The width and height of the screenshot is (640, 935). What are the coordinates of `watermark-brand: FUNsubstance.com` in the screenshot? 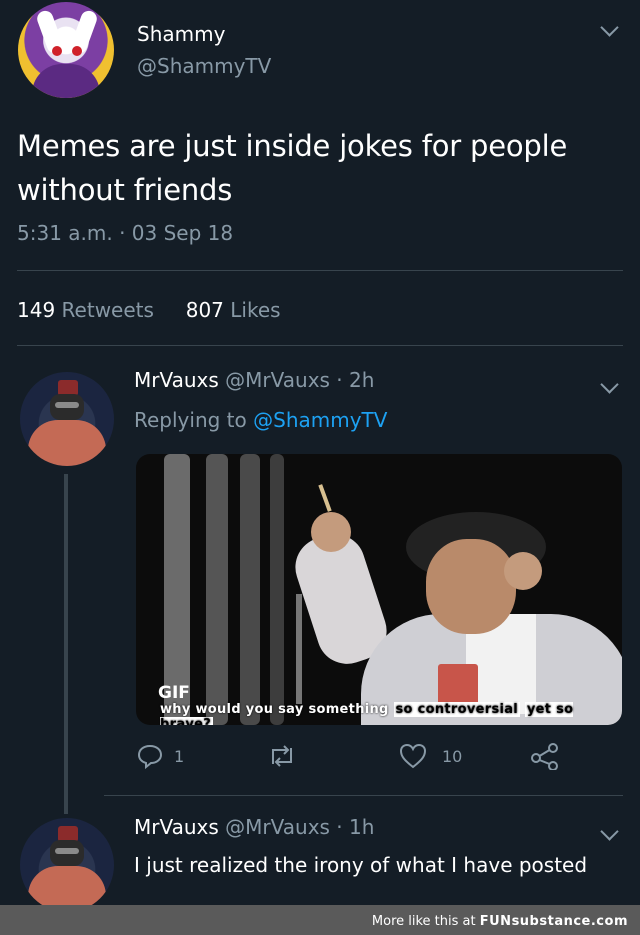 It's located at (553, 921).